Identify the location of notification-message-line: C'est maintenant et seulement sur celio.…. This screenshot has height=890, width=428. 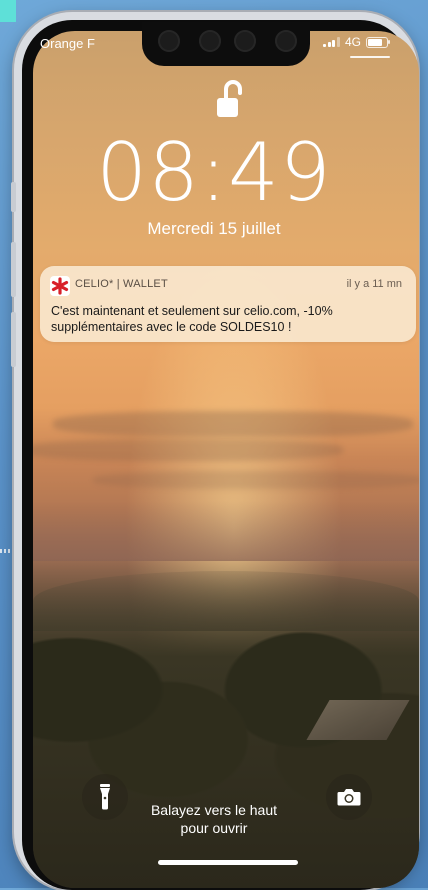
(192, 311).